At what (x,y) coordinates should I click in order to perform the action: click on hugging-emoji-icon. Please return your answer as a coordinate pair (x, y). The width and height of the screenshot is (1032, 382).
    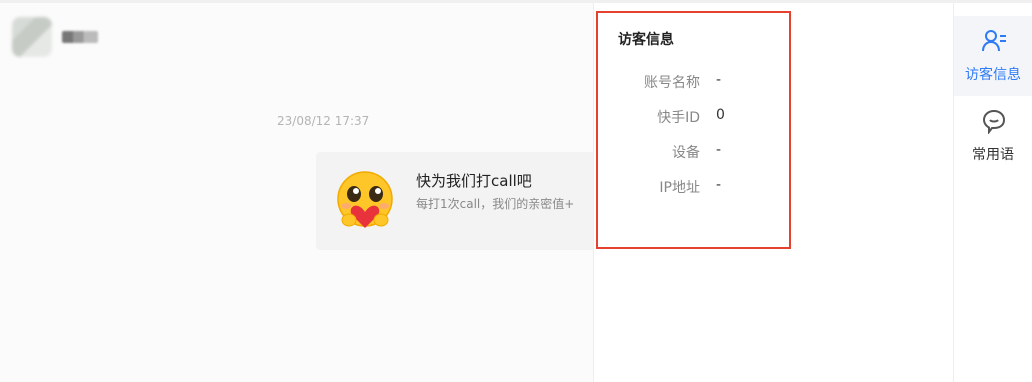
    Looking at the image, I should click on (365, 199).